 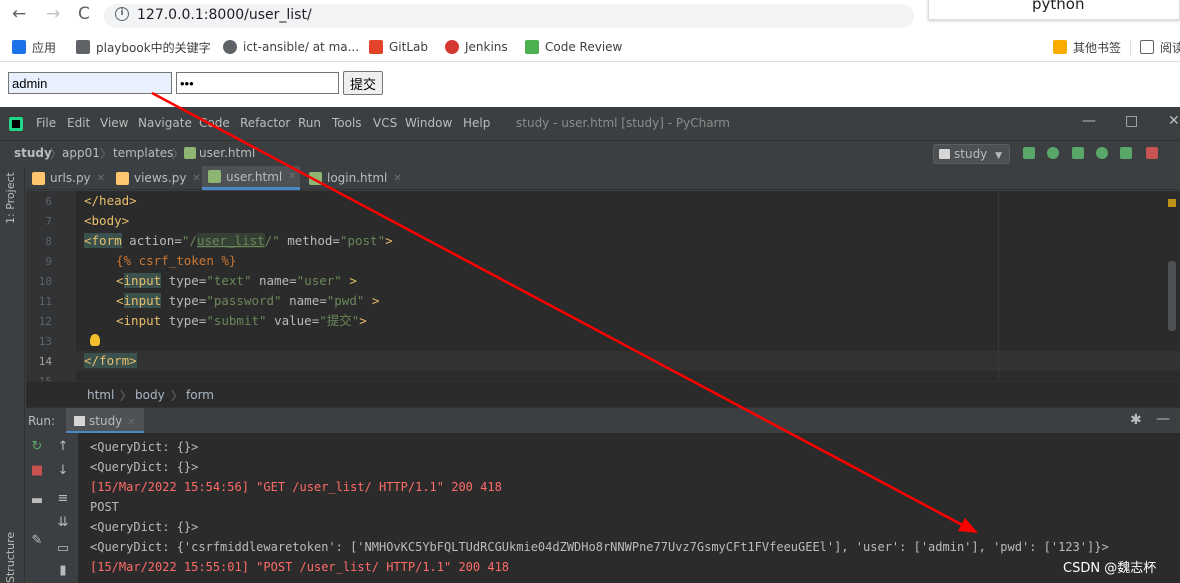 I want to click on up-arrow-icon: ↑, so click(x=63, y=446).